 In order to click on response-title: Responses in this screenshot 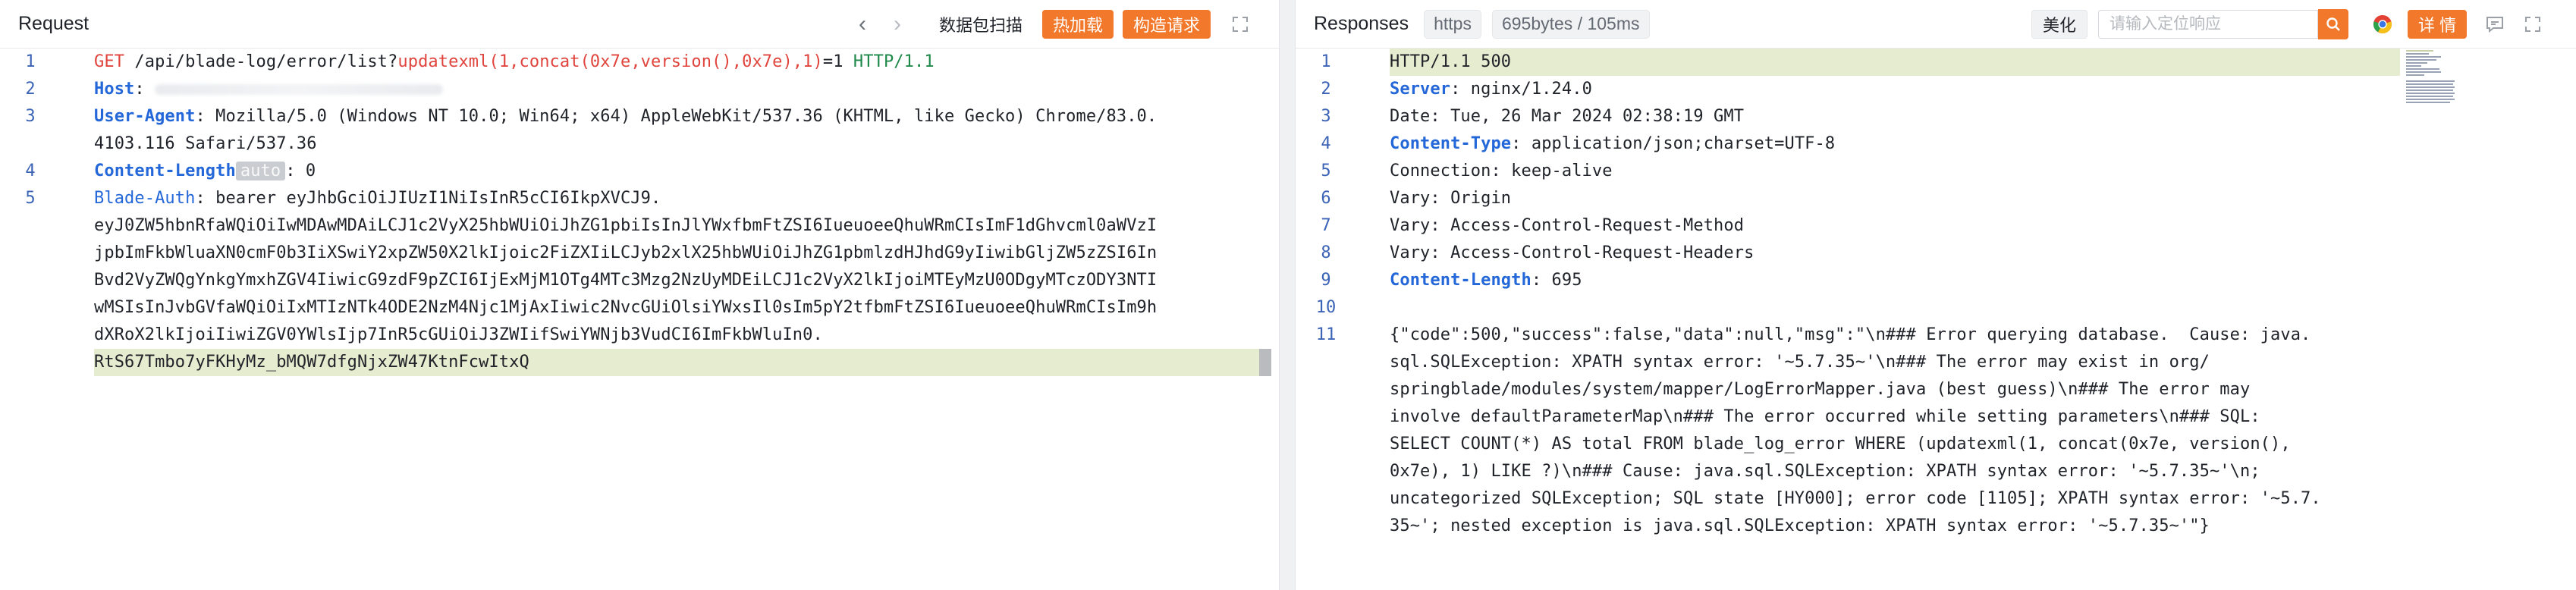, I will do `click(1361, 24)`.